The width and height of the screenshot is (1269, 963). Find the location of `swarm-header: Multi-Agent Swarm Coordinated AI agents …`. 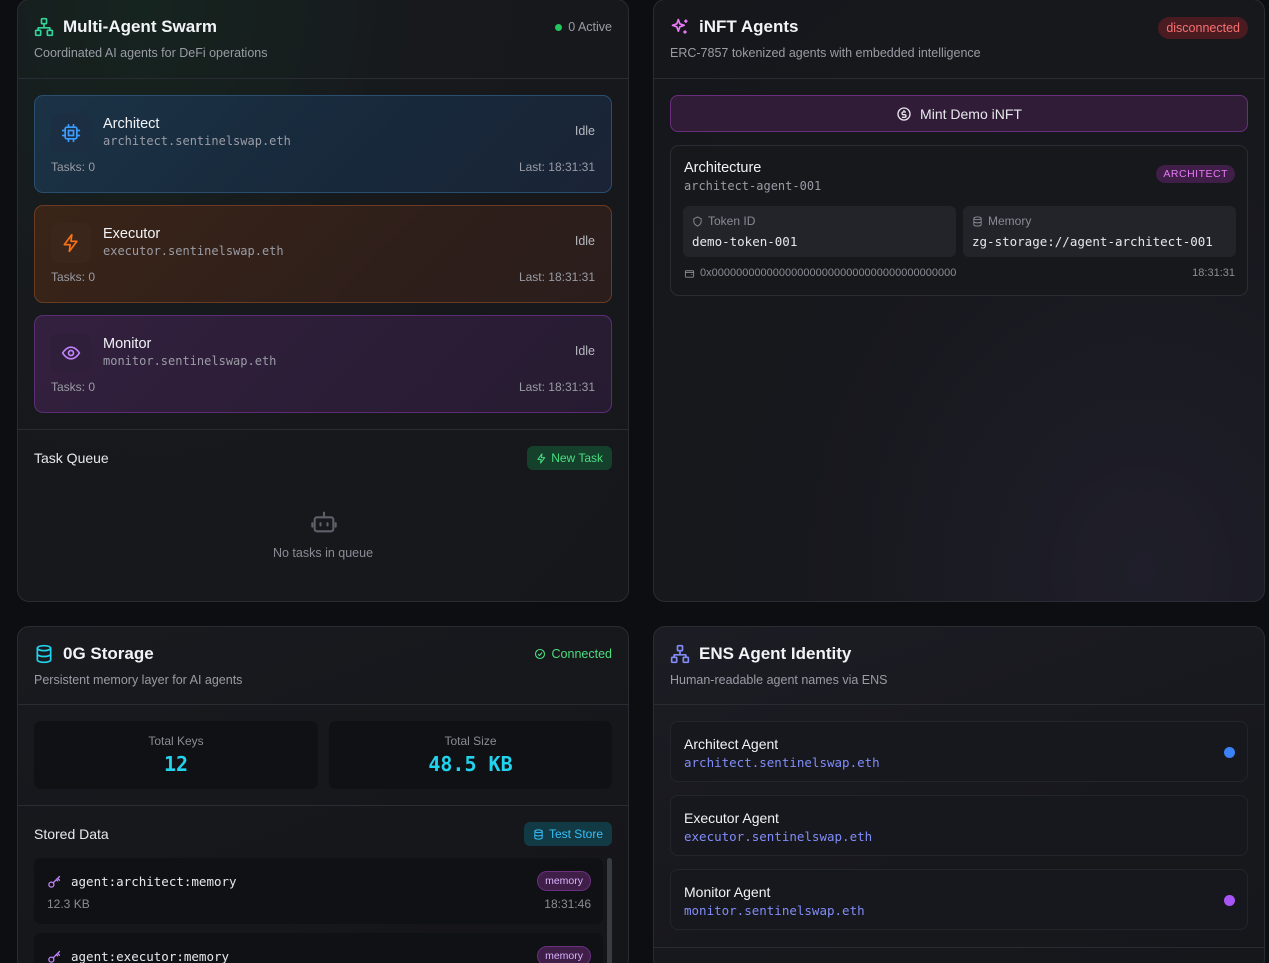

swarm-header: Multi-Agent Swarm Coordinated AI agents … is located at coordinates (323, 39).